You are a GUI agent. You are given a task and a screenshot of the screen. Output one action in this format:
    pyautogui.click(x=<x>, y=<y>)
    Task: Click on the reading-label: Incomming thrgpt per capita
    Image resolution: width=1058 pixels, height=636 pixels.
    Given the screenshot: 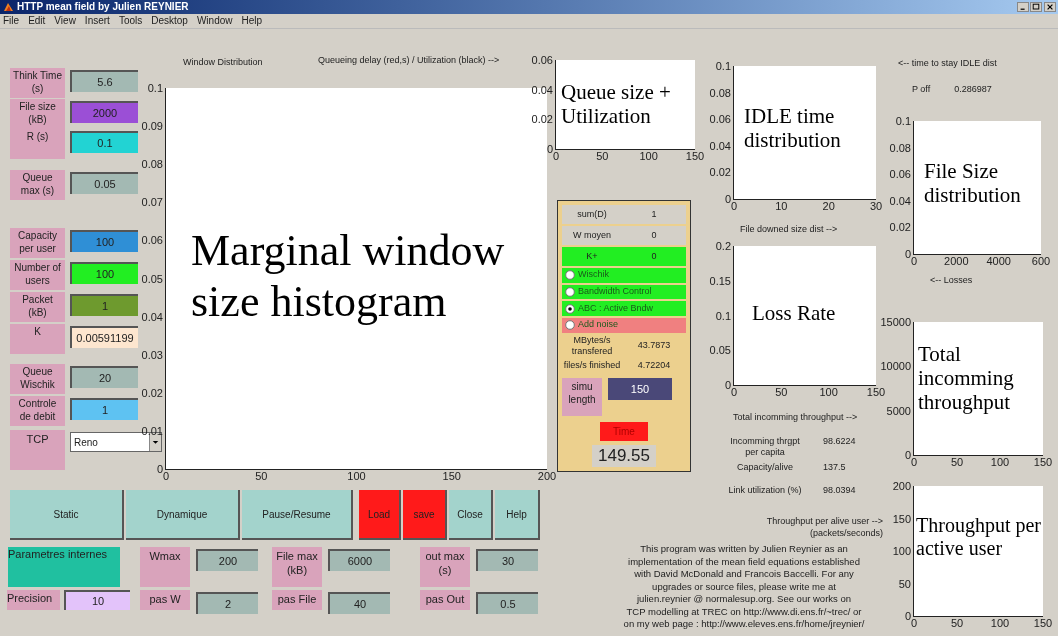 What is the action you would take?
    pyautogui.click(x=765, y=447)
    